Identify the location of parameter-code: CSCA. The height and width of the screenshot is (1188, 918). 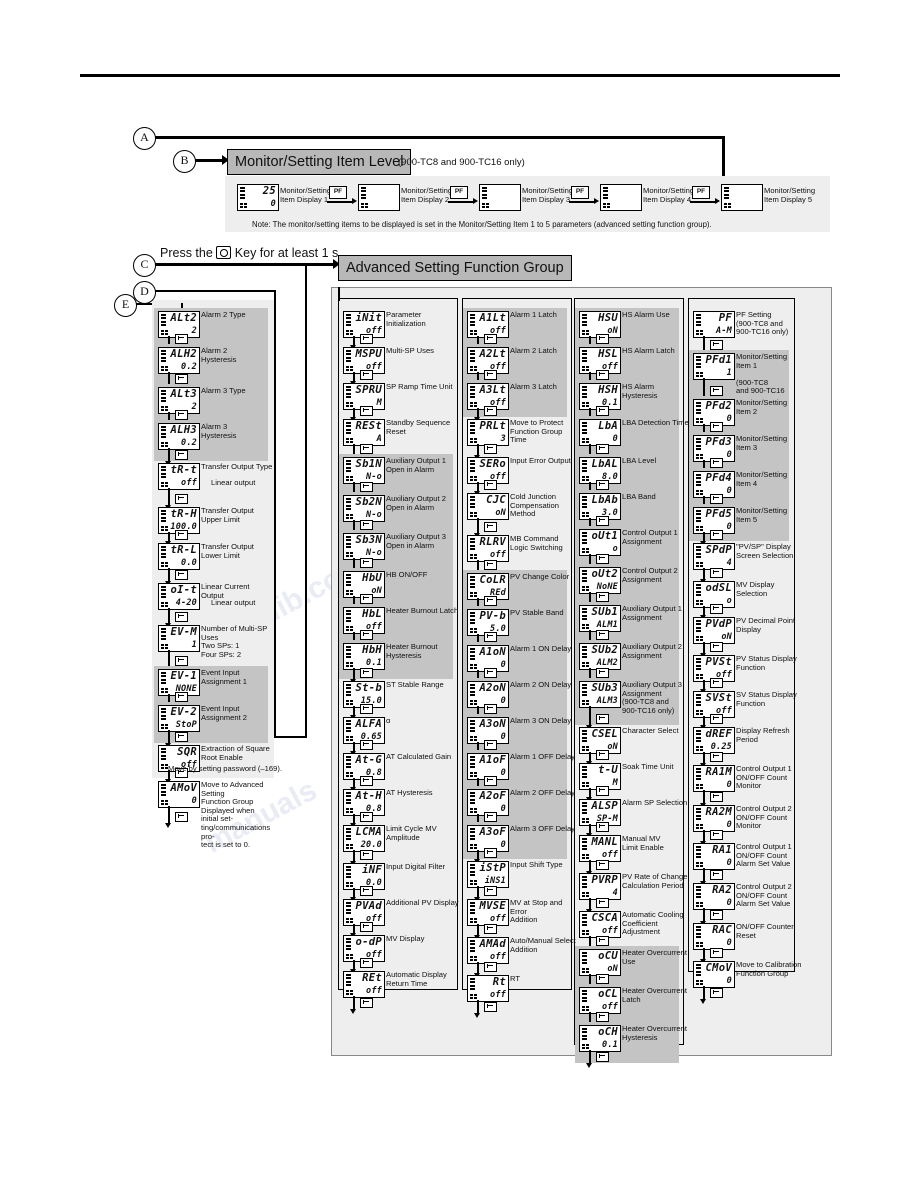
(604, 918).